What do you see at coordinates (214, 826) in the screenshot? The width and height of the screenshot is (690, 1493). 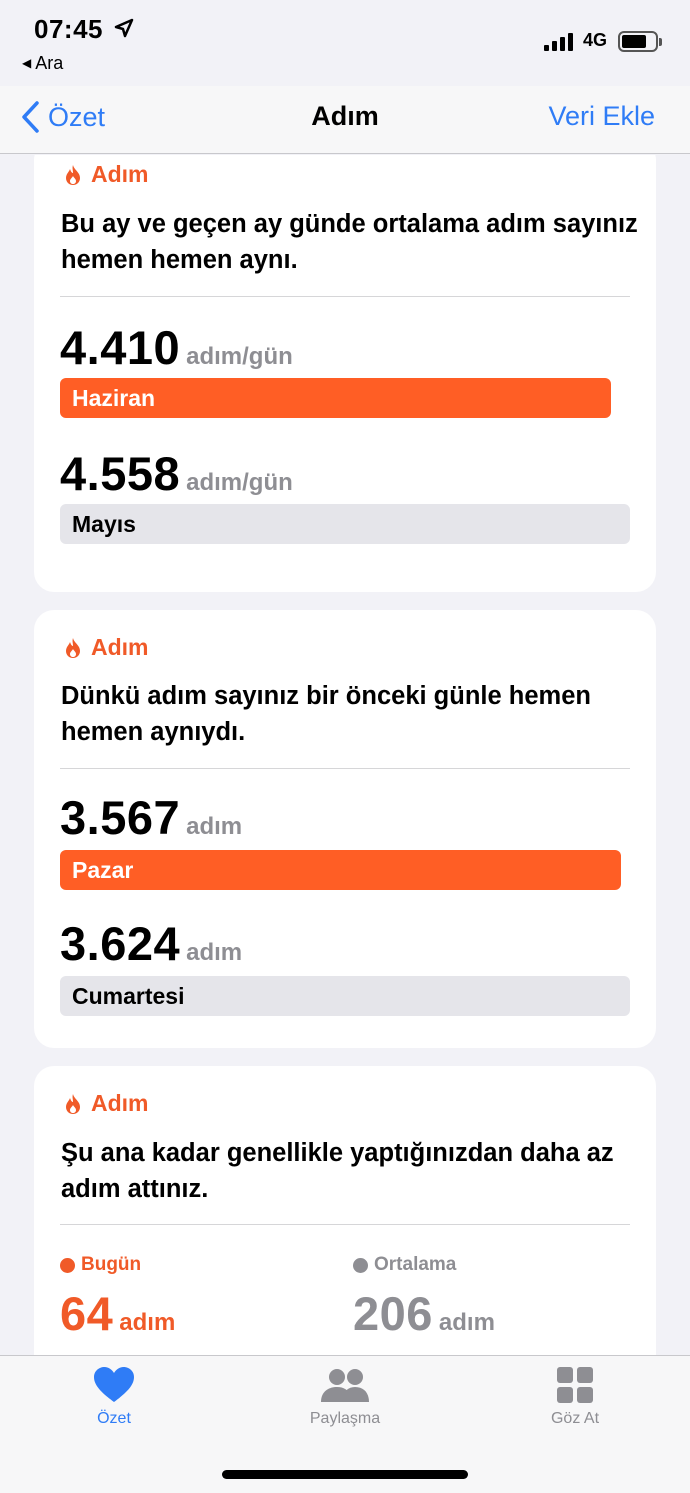 I see `current-unit: adım` at bounding box center [214, 826].